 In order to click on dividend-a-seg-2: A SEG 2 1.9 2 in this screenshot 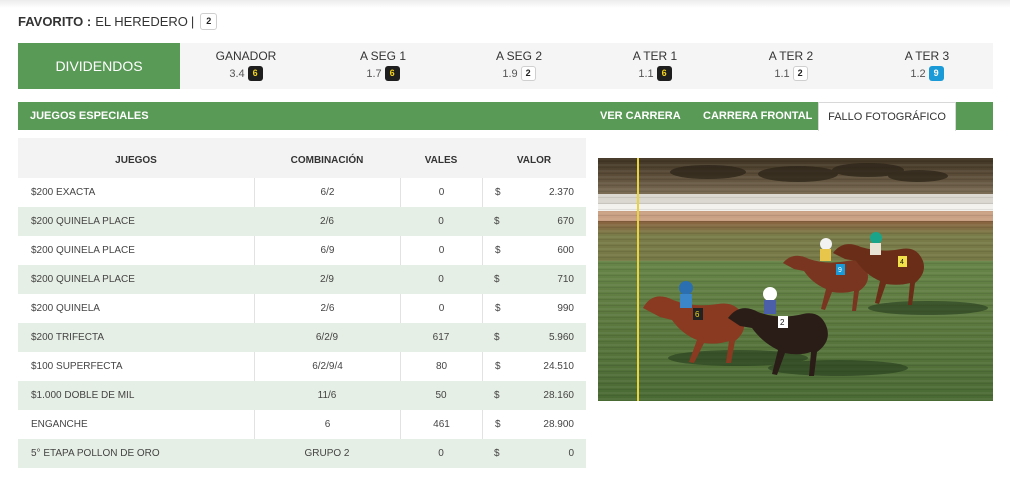, I will do `click(519, 65)`.